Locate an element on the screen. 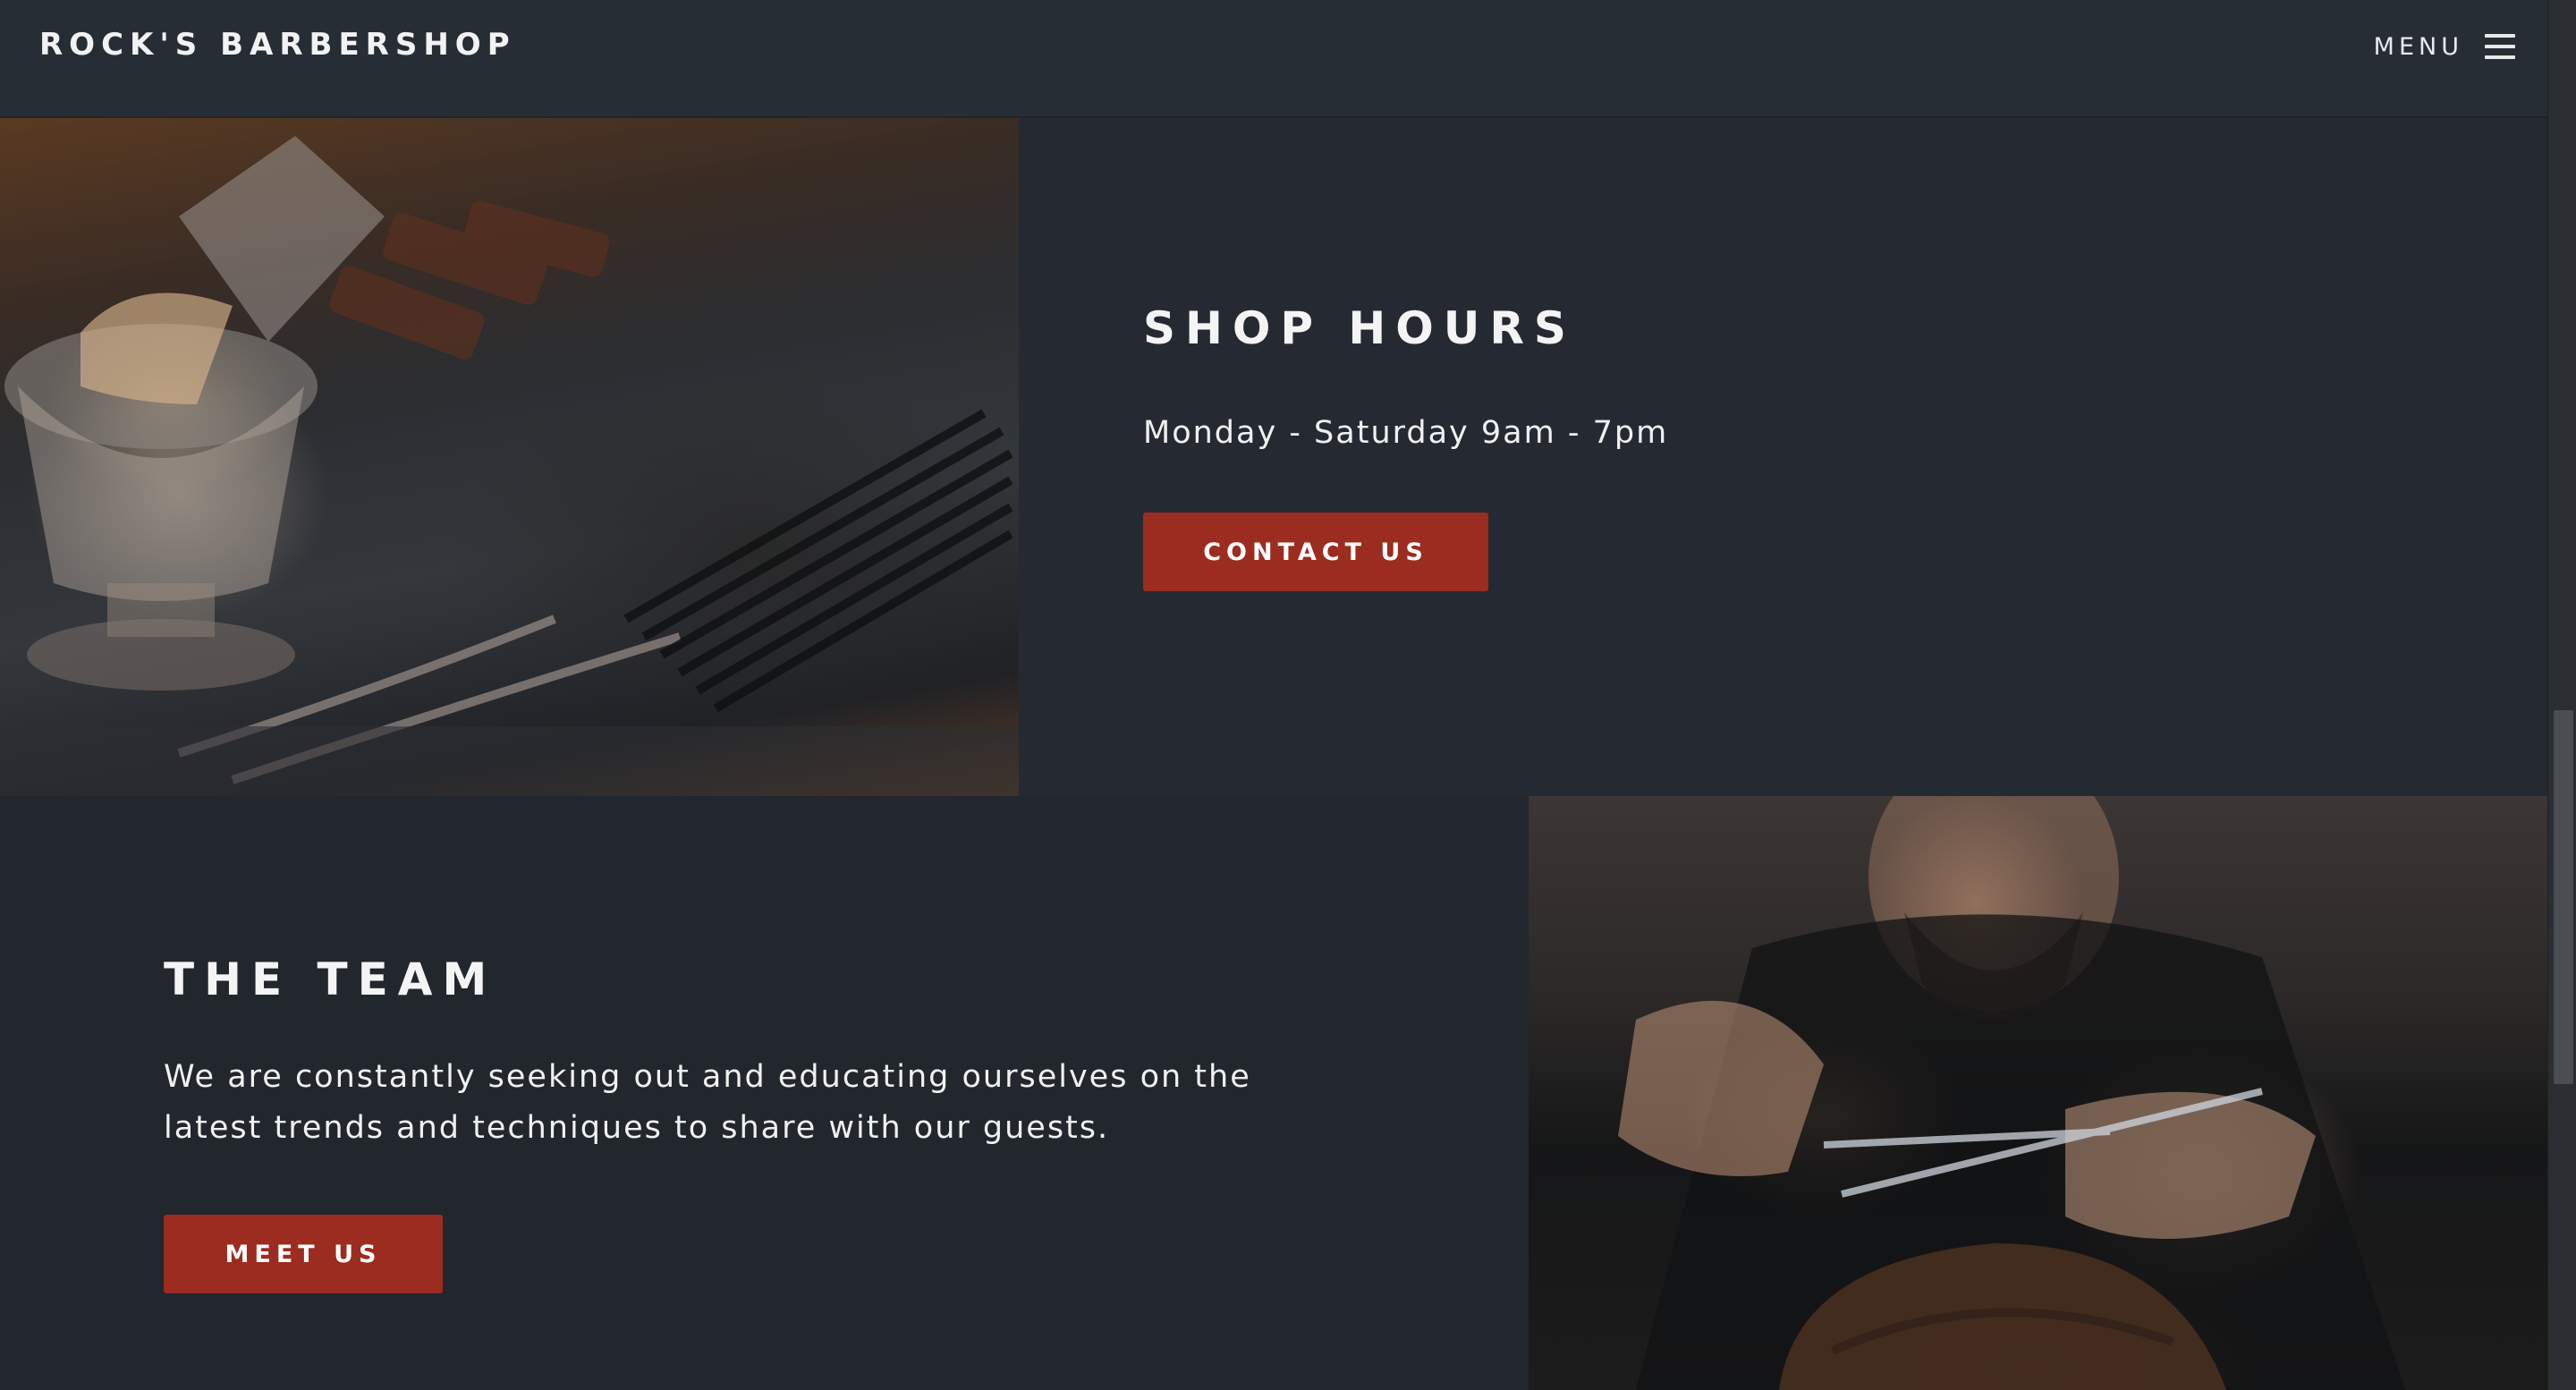  scrollbar-thumb is located at coordinates (2563, 897).